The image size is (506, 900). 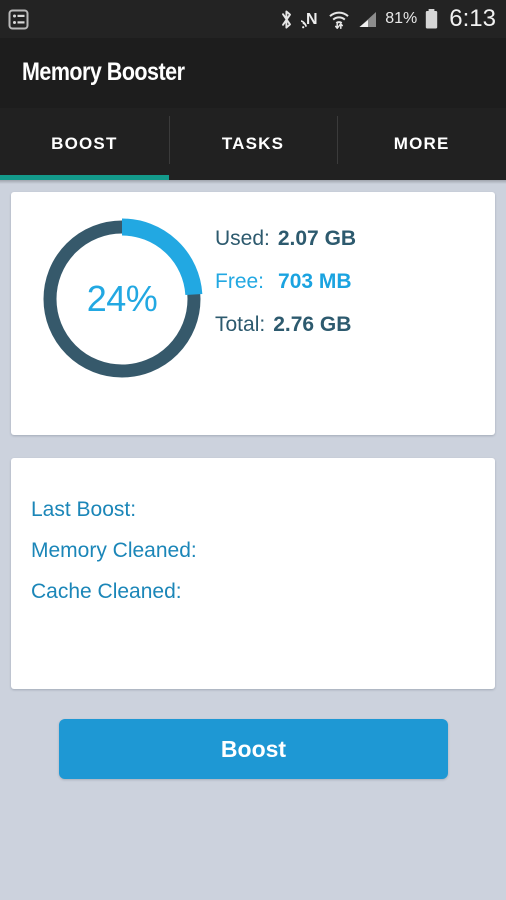 I want to click on svg-text: N, so click(x=312, y=19).